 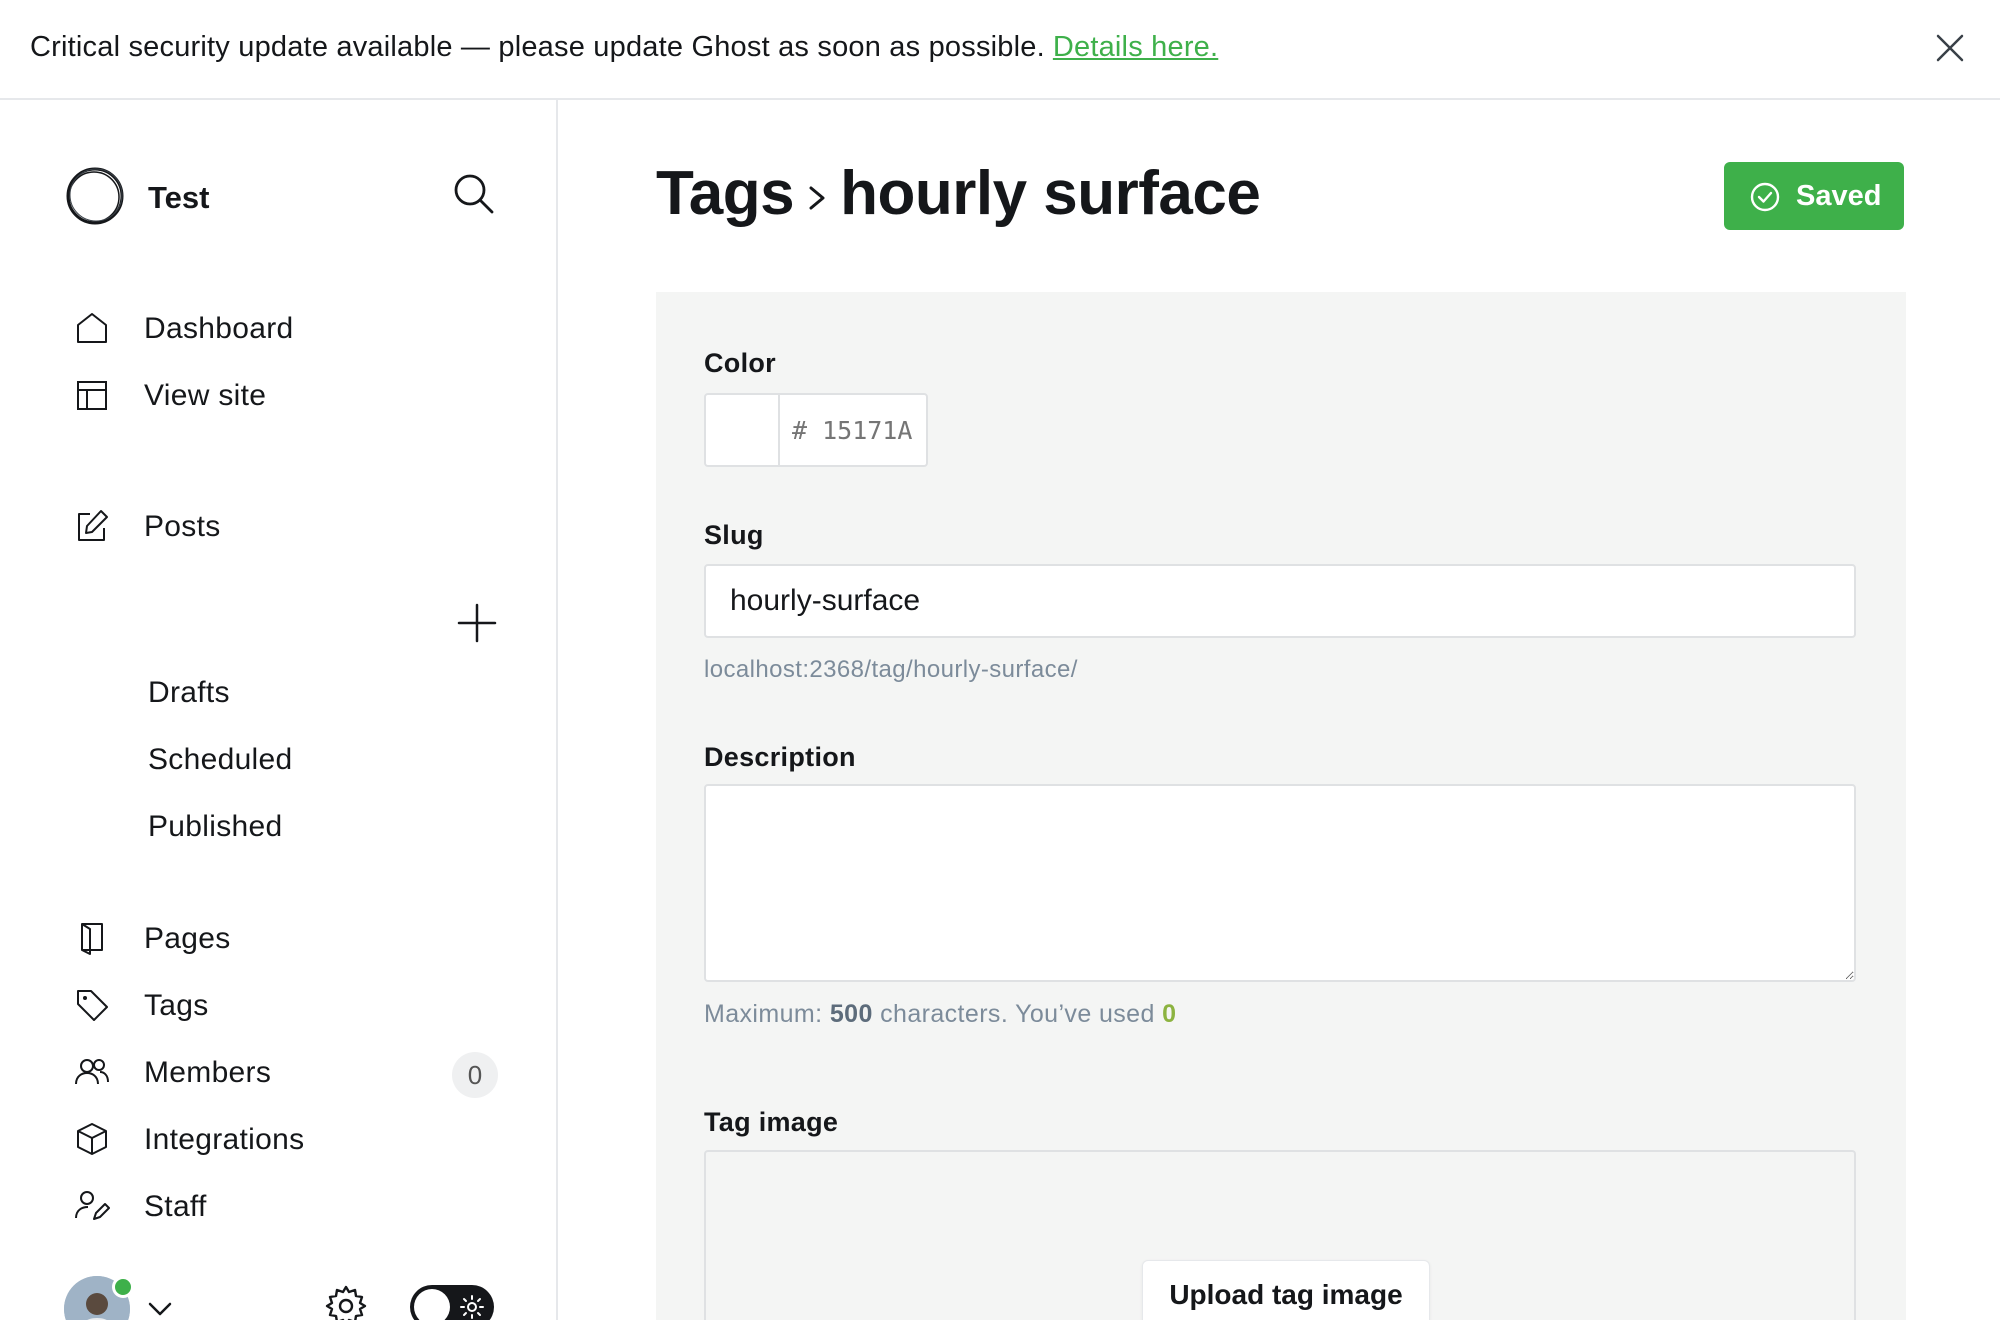 What do you see at coordinates (1839, 196) in the screenshot?
I see `save-button-label: Saved` at bounding box center [1839, 196].